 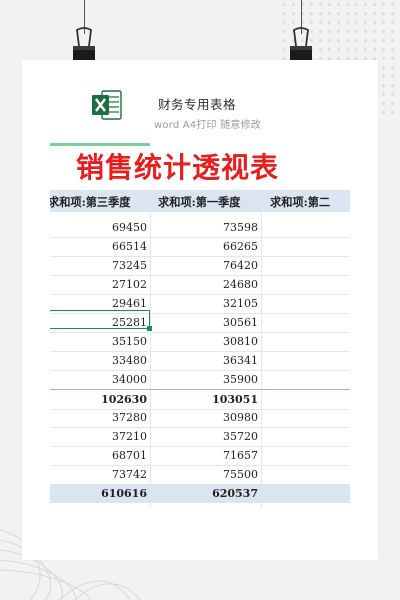 I want to click on cell-q1: 71657, so click(x=209, y=455).